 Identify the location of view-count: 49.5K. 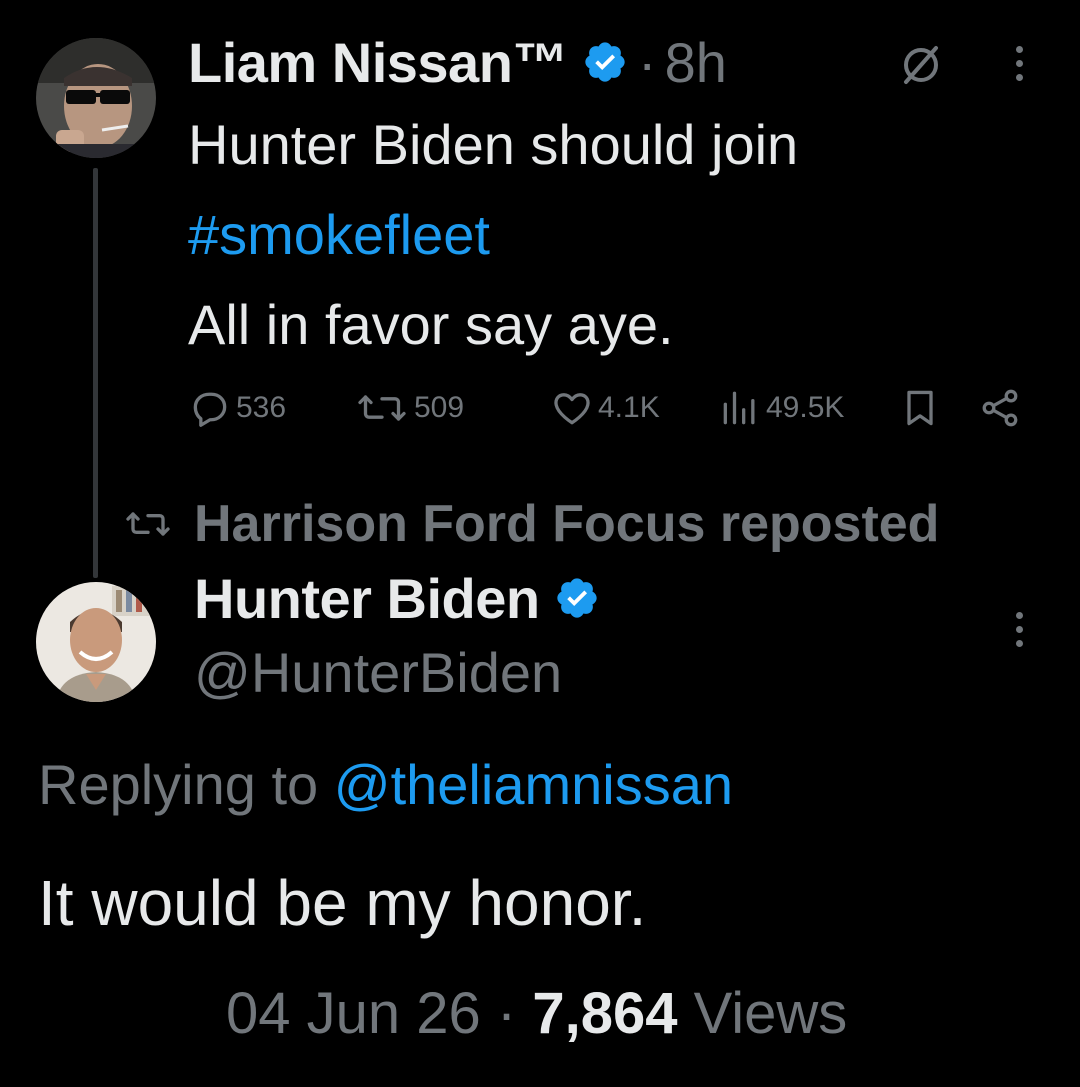
(805, 407).